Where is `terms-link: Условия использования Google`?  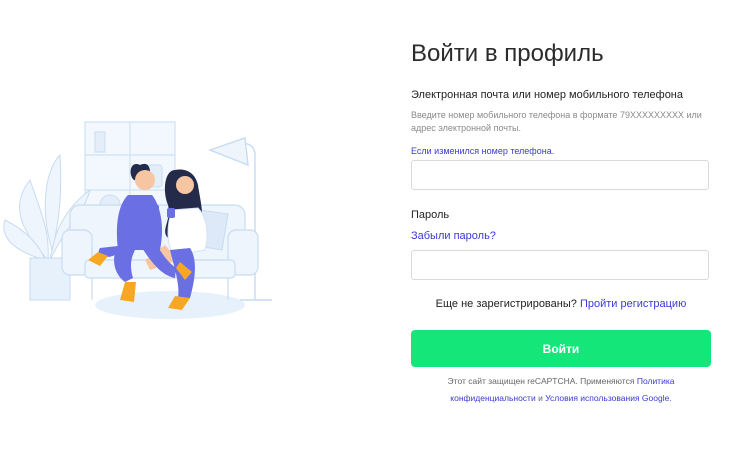
terms-link: Условия использования Google is located at coordinates (607, 398).